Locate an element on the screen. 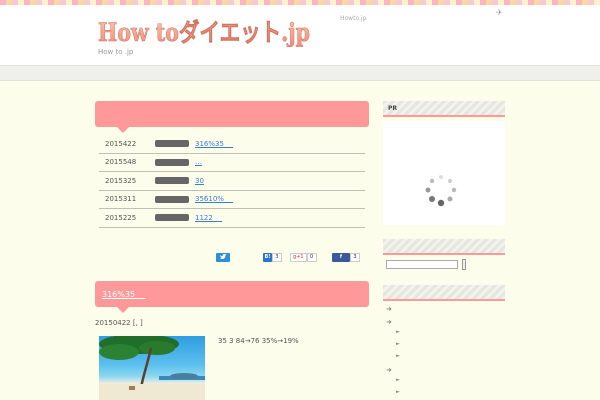 Image resolution: width=600 pixels, height=400 pixels. post-title-link: 316%35 is located at coordinates (124, 294).